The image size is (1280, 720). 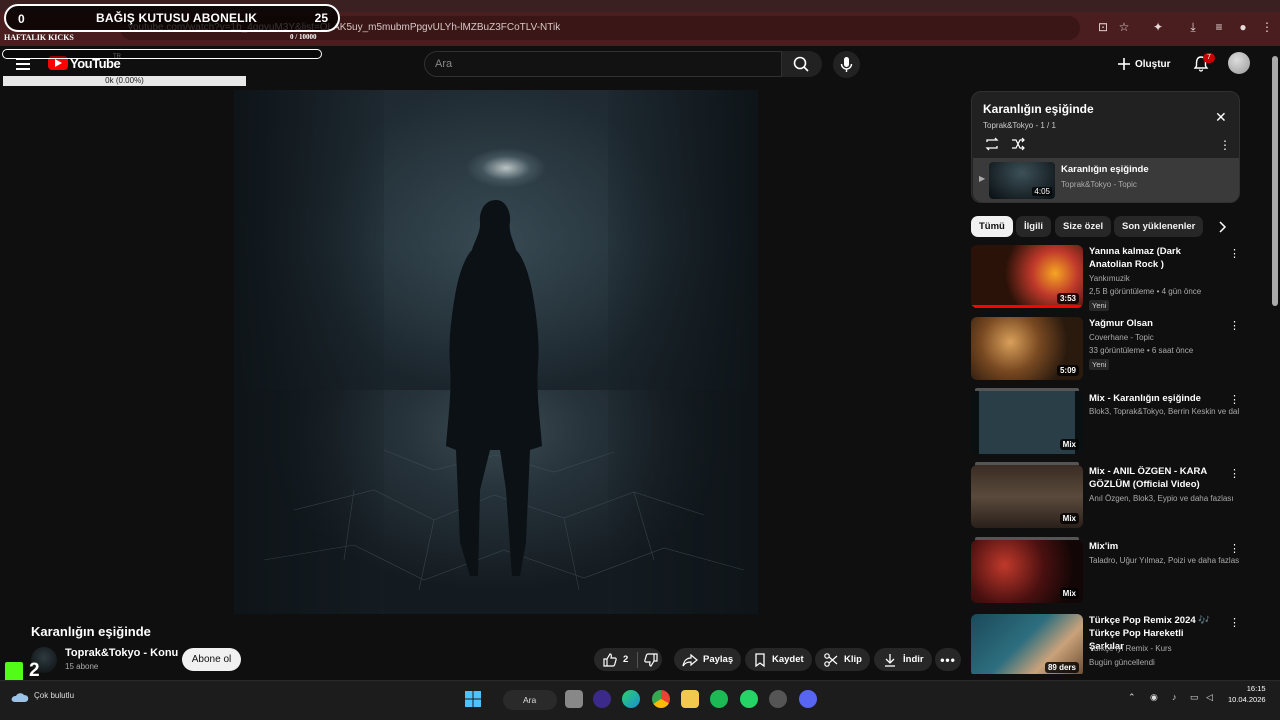 What do you see at coordinates (473, 699) in the screenshot?
I see `windows-start-icon` at bounding box center [473, 699].